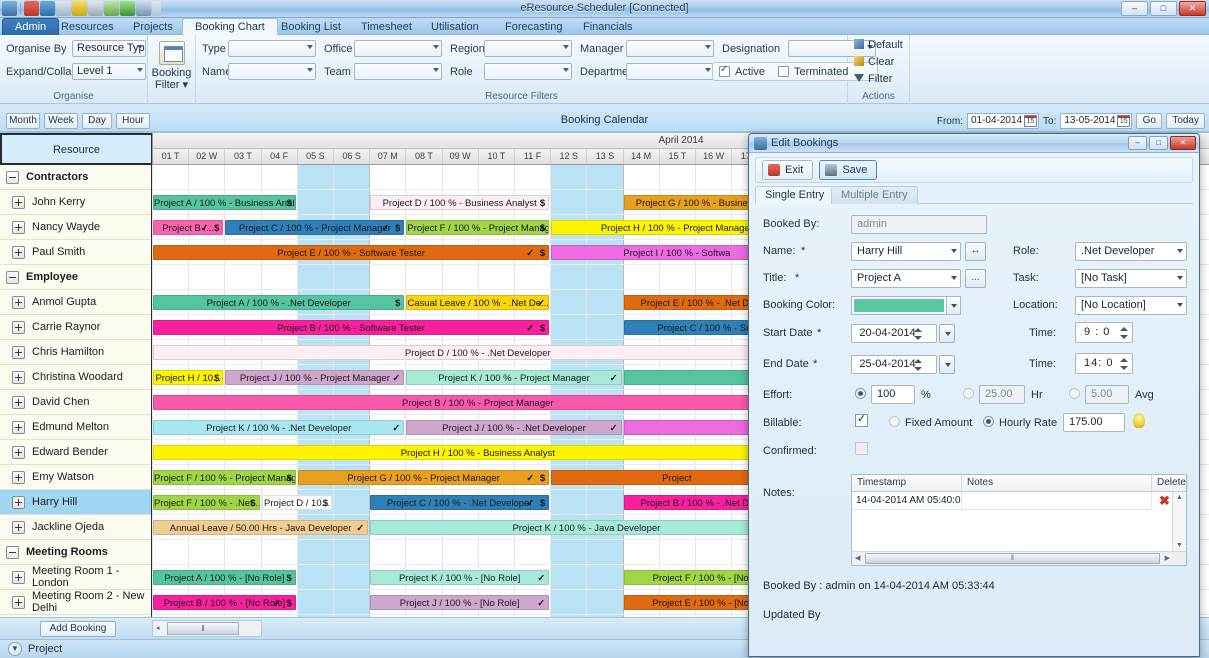 This screenshot has width=1209, height=658. What do you see at coordinates (75, 502) in the screenshot?
I see `resource-row: Harry Hill` at bounding box center [75, 502].